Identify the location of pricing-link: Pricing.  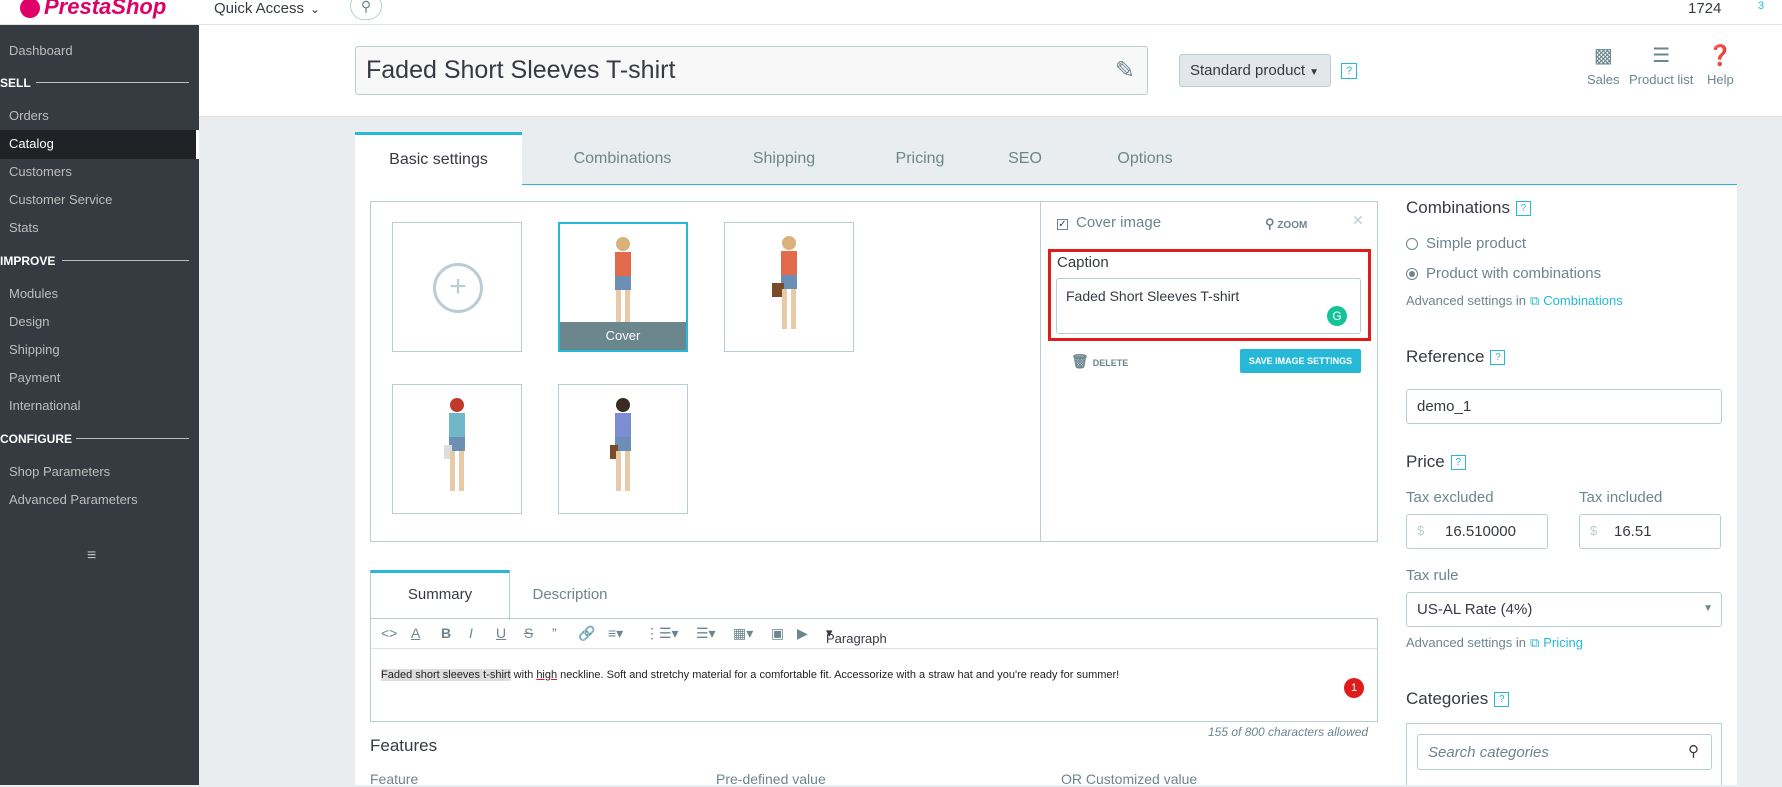
(1563, 642).